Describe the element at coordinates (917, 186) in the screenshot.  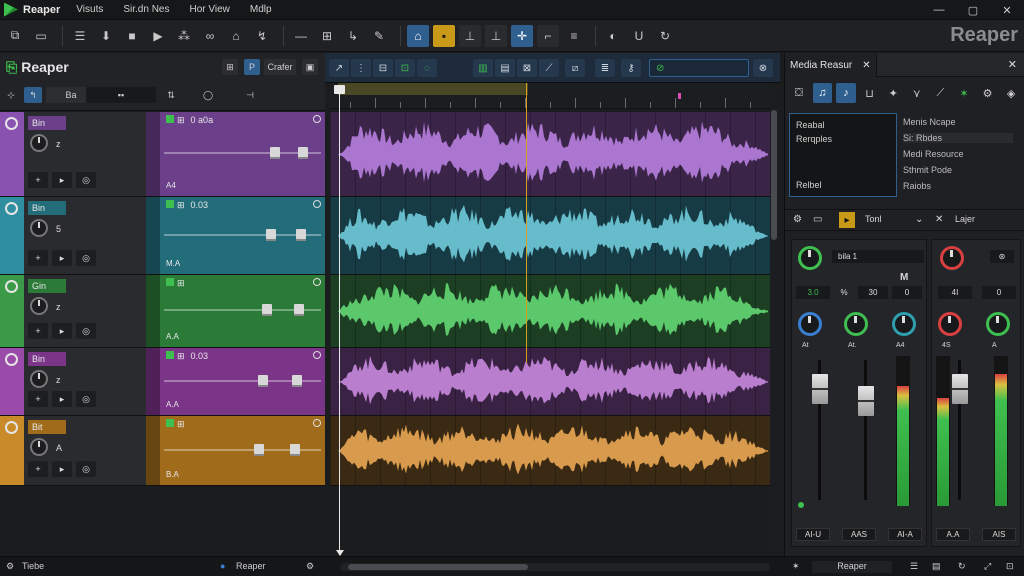
I see `list-item: Raiobs` at that location.